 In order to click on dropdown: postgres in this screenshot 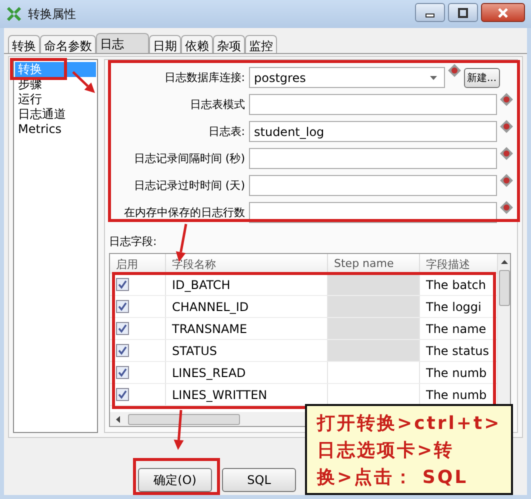, I will do `click(347, 77)`.